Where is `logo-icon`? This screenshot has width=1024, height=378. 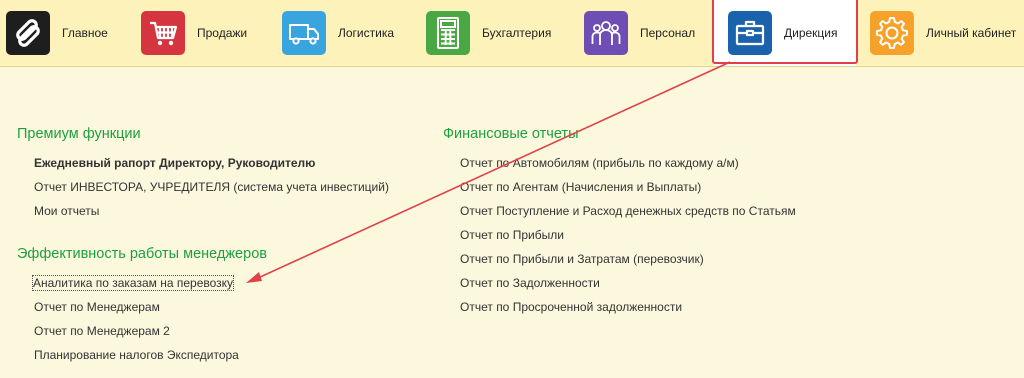 logo-icon is located at coordinates (28, 33).